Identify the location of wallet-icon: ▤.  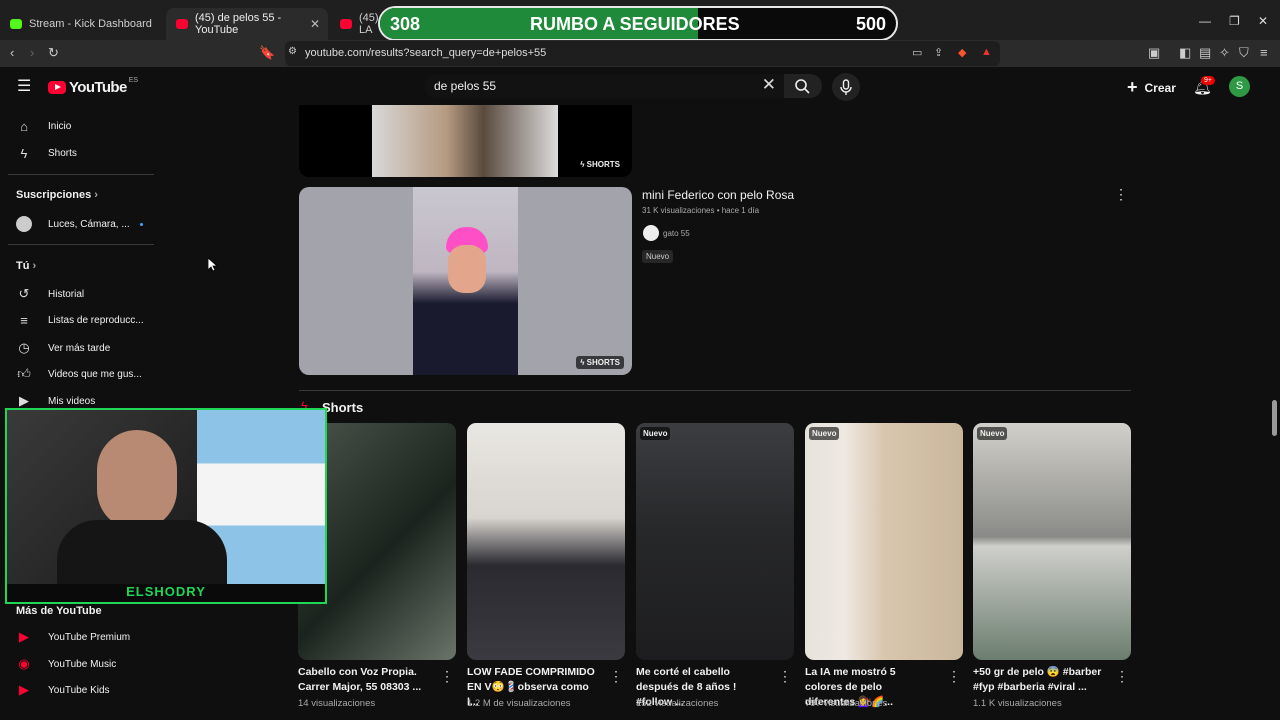
(1205, 53).